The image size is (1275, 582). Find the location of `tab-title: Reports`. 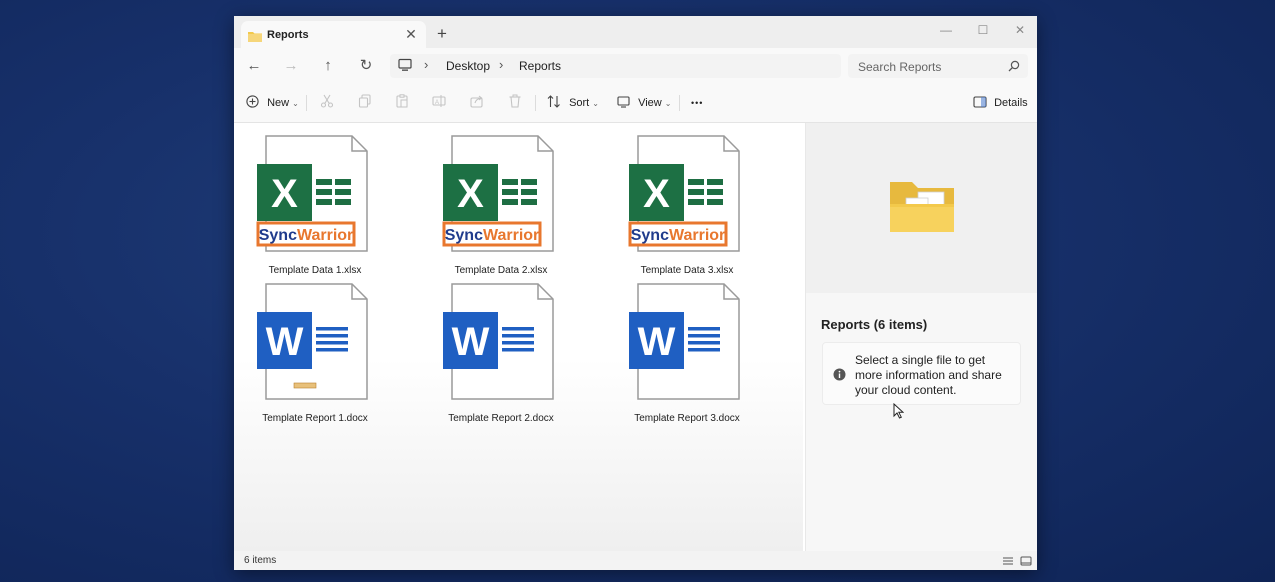

tab-title: Reports is located at coordinates (288, 35).